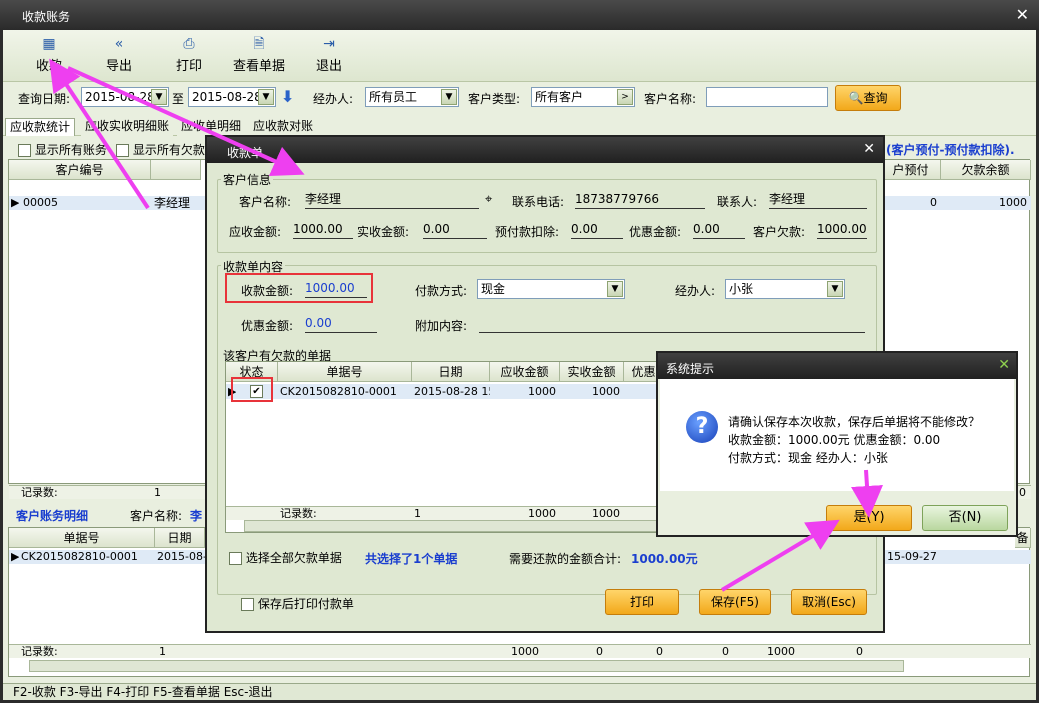  What do you see at coordinates (99, 134) in the screenshot?
I see `arrow-to-collect` at bounding box center [99, 134].